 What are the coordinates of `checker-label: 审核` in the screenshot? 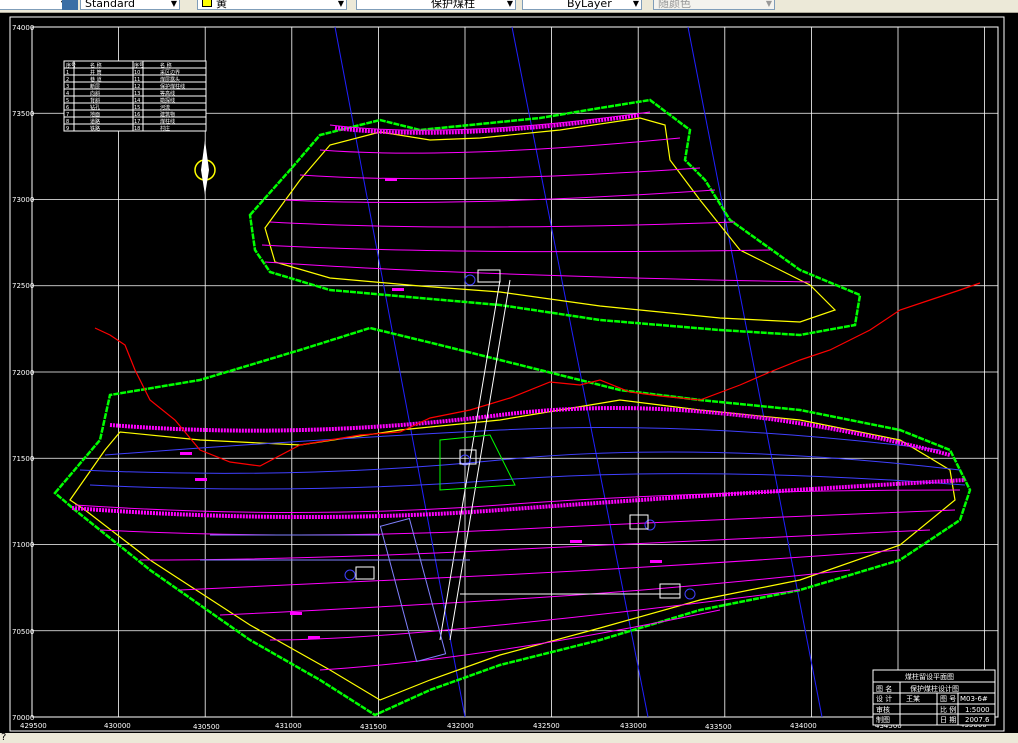 It's located at (883, 709).